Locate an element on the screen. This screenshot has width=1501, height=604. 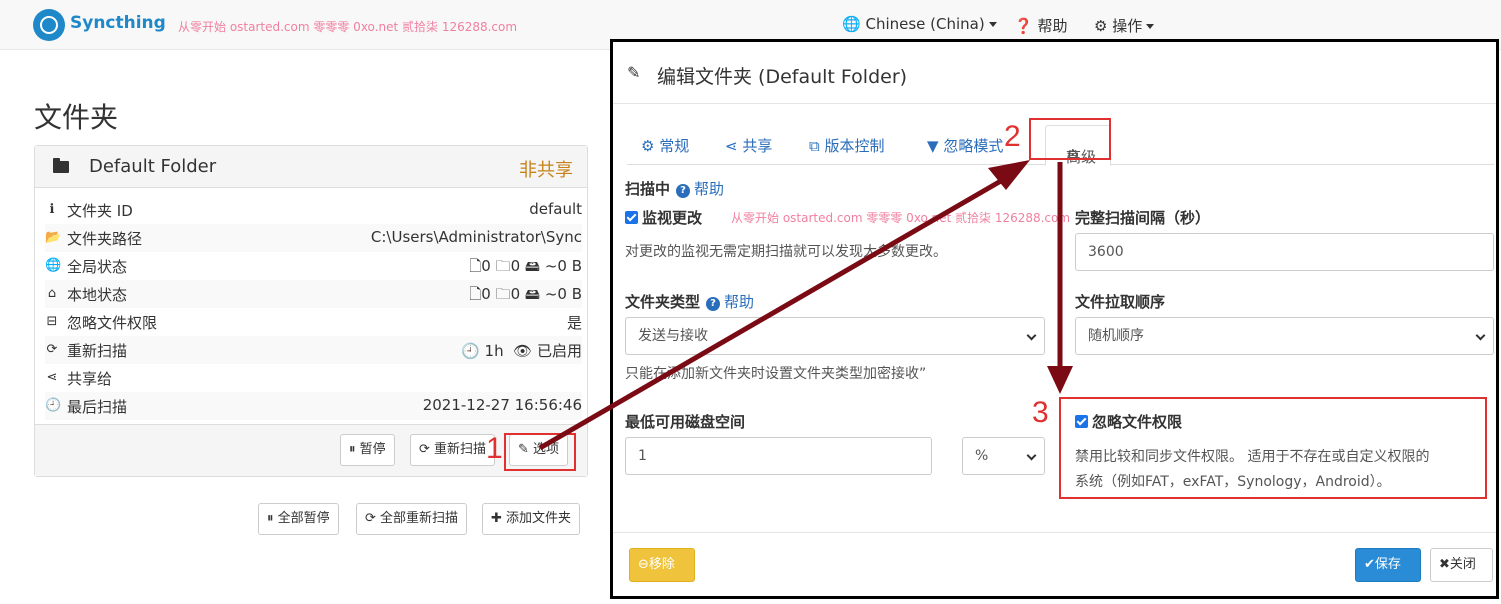
highlight-box-options is located at coordinates (540, 452).